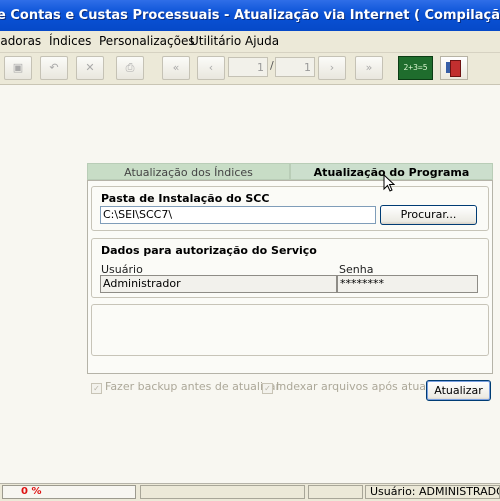  I want to click on backup-label: Fazer backup antes de atualizar, so click(193, 386).